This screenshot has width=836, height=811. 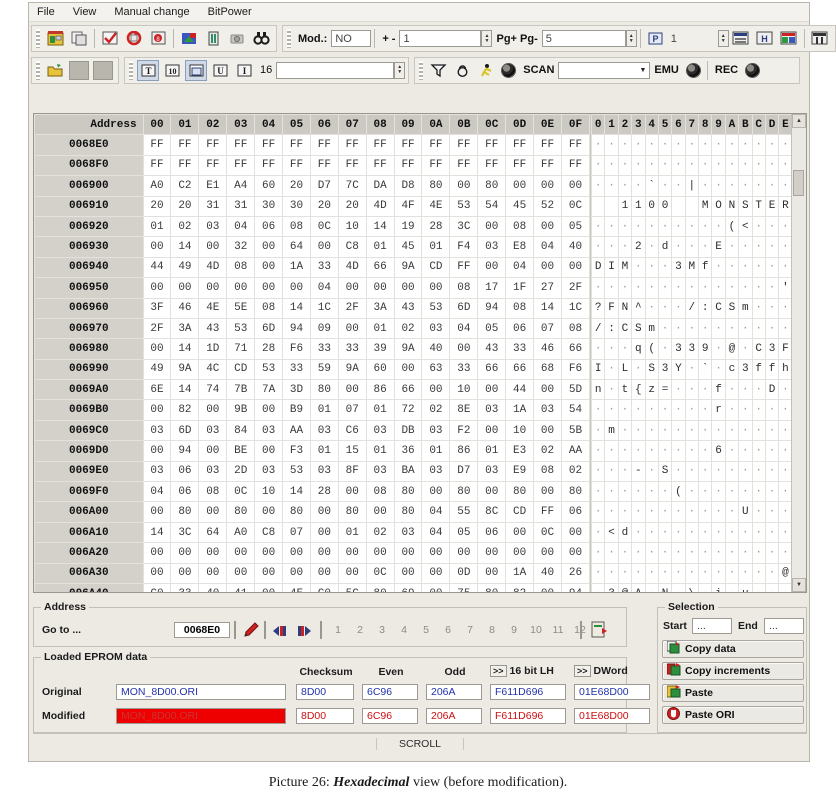 I want to click on hex-byte-cell: 40, so click(x=213, y=587).